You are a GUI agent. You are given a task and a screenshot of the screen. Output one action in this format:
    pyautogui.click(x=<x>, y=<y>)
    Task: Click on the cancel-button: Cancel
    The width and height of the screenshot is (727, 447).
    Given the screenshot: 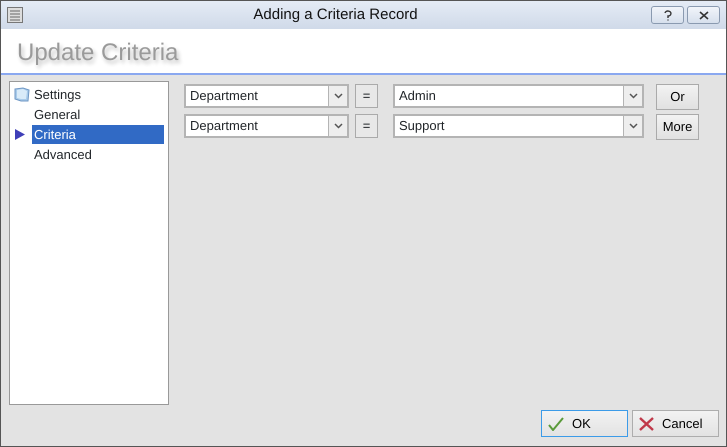 What is the action you would take?
    pyautogui.click(x=675, y=423)
    